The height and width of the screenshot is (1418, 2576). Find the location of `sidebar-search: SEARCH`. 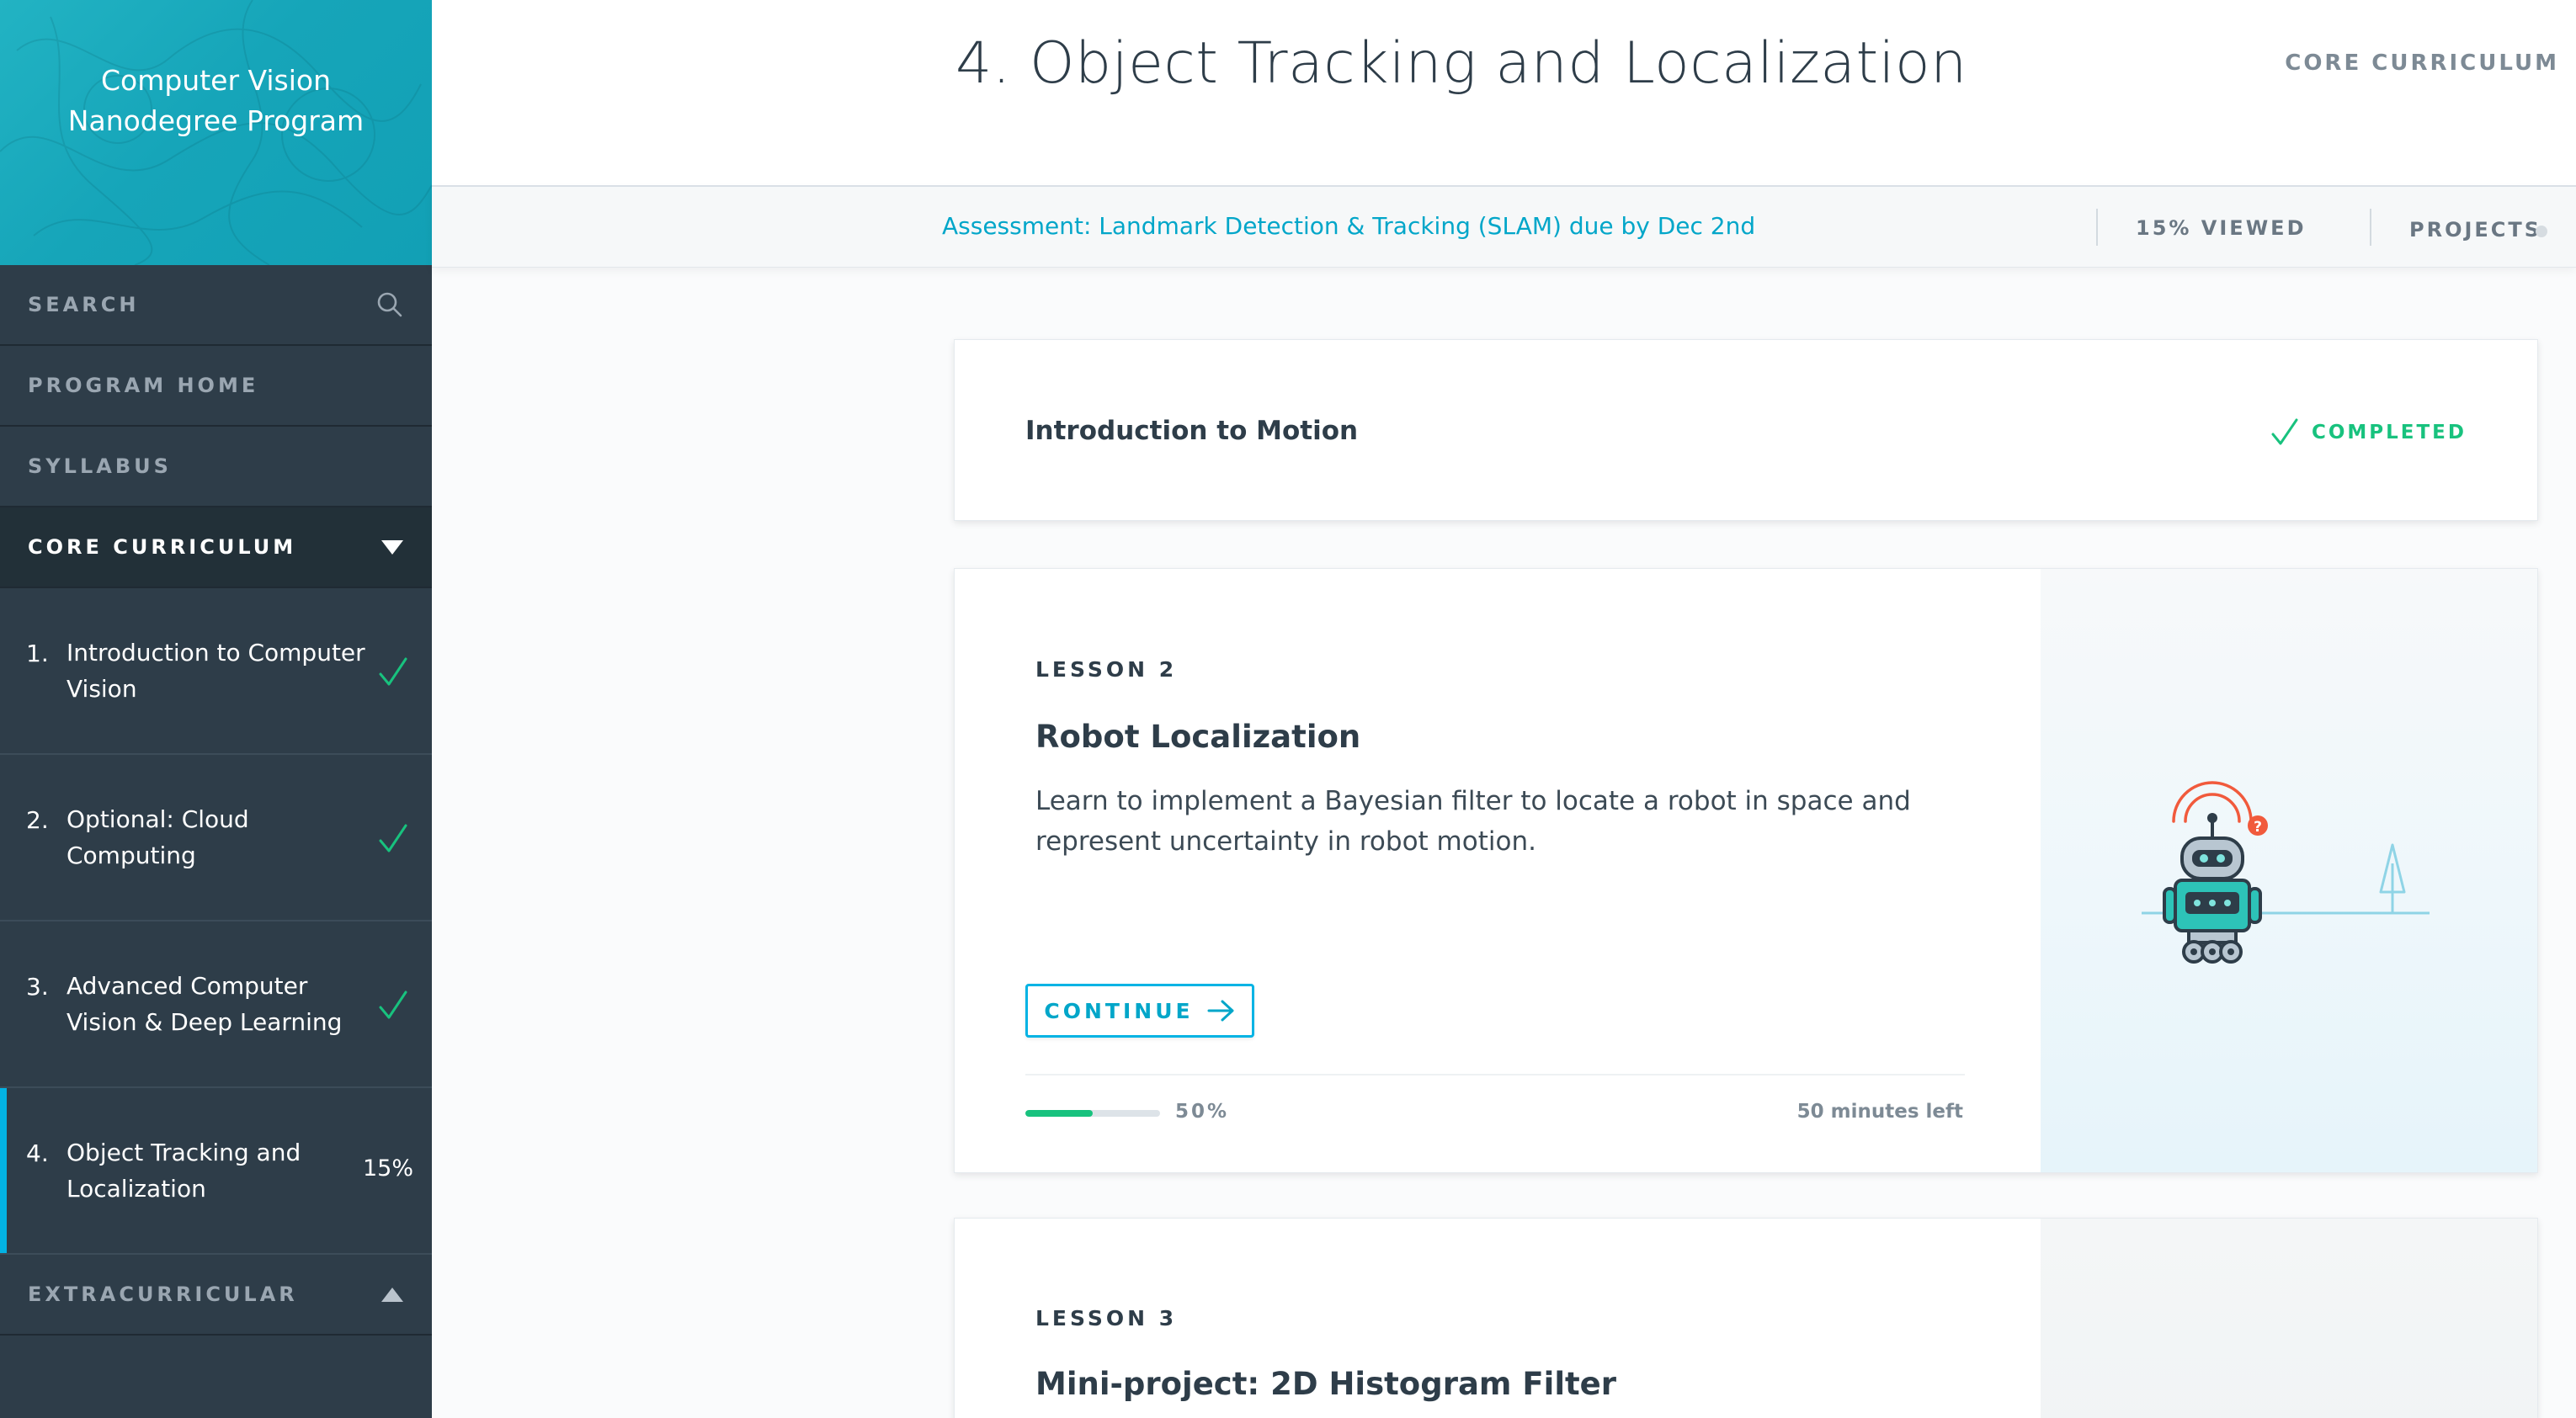

sidebar-search: SEARCH is located at coordinates (216, 305).